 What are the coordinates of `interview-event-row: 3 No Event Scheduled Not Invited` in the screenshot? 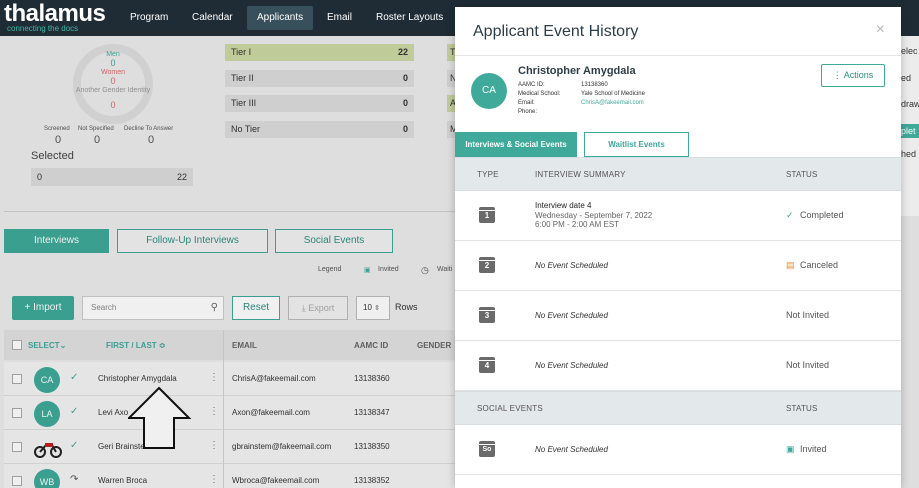 It's located at (678, 316).